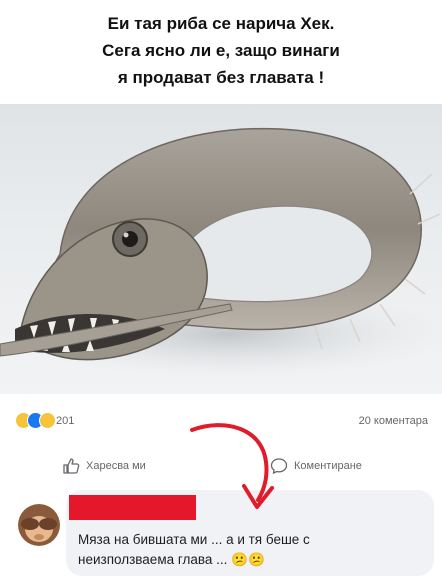 This screenshot has width=442, height=581. What do you see at coordinates (221, 419) in the screenshot?
I see `post-stats: 201 20 коментара` at bounding box center [221, 419].